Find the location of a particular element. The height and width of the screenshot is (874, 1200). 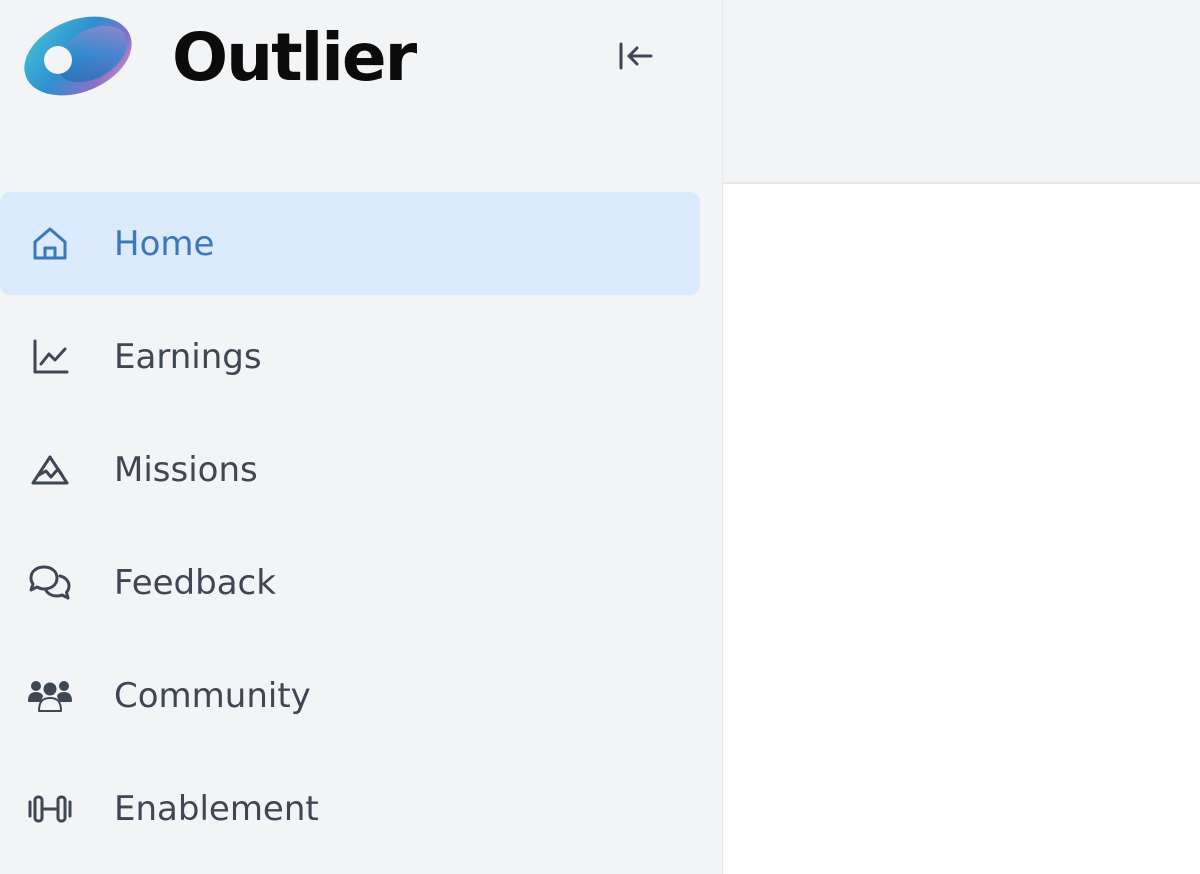

sidebar-item-feedback: Feedback is located at coordinates (350, 582).